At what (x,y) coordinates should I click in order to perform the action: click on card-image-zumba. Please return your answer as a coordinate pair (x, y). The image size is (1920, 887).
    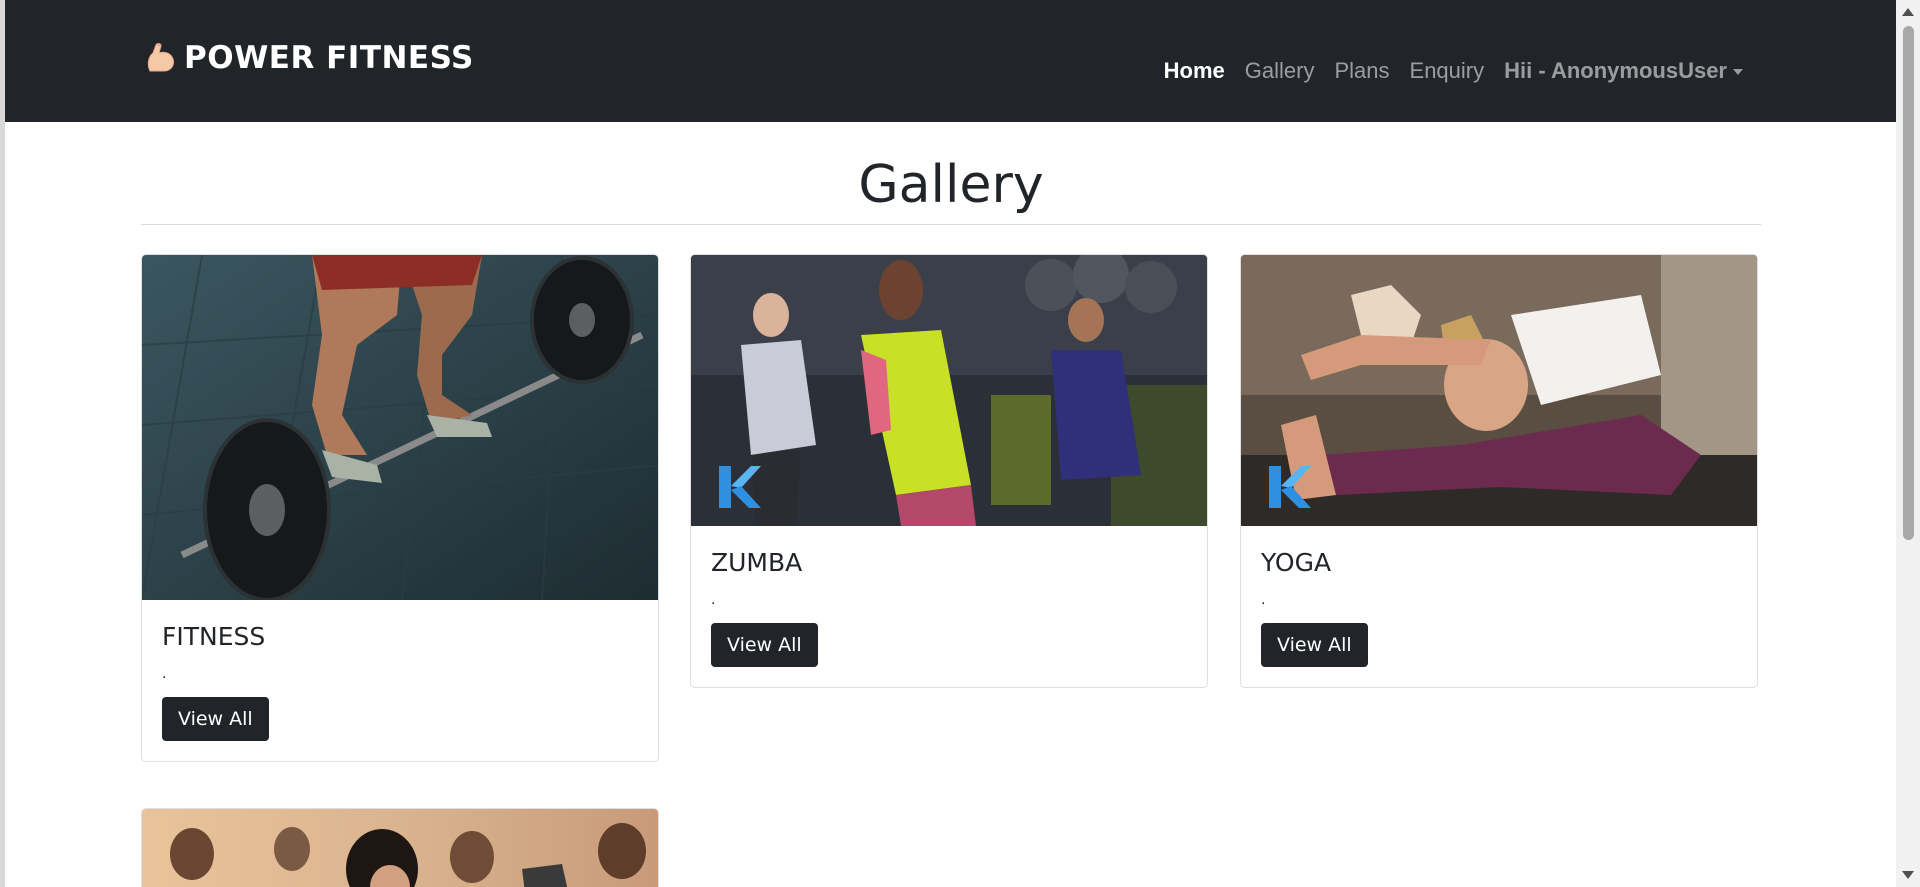
    Looking at the image, I should click on (949, 390).